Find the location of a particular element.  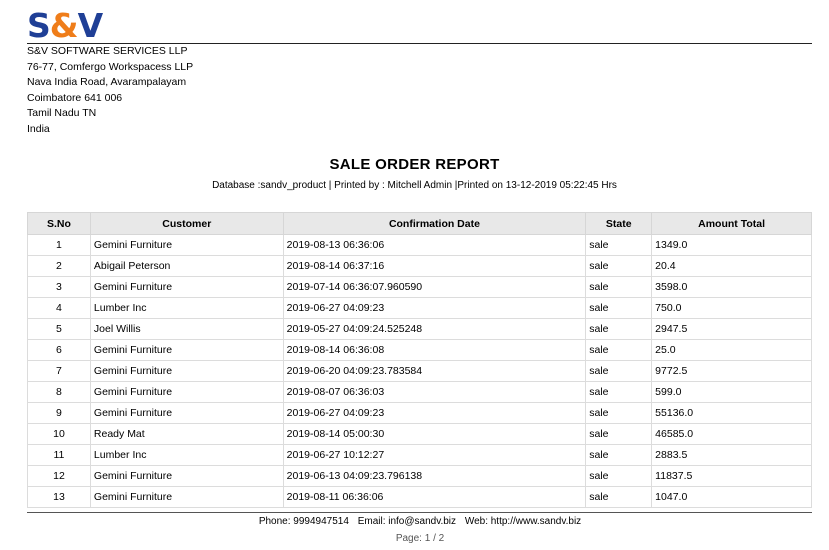

cell-amount-total: 2883.5 is located at coordinates (731, 455).